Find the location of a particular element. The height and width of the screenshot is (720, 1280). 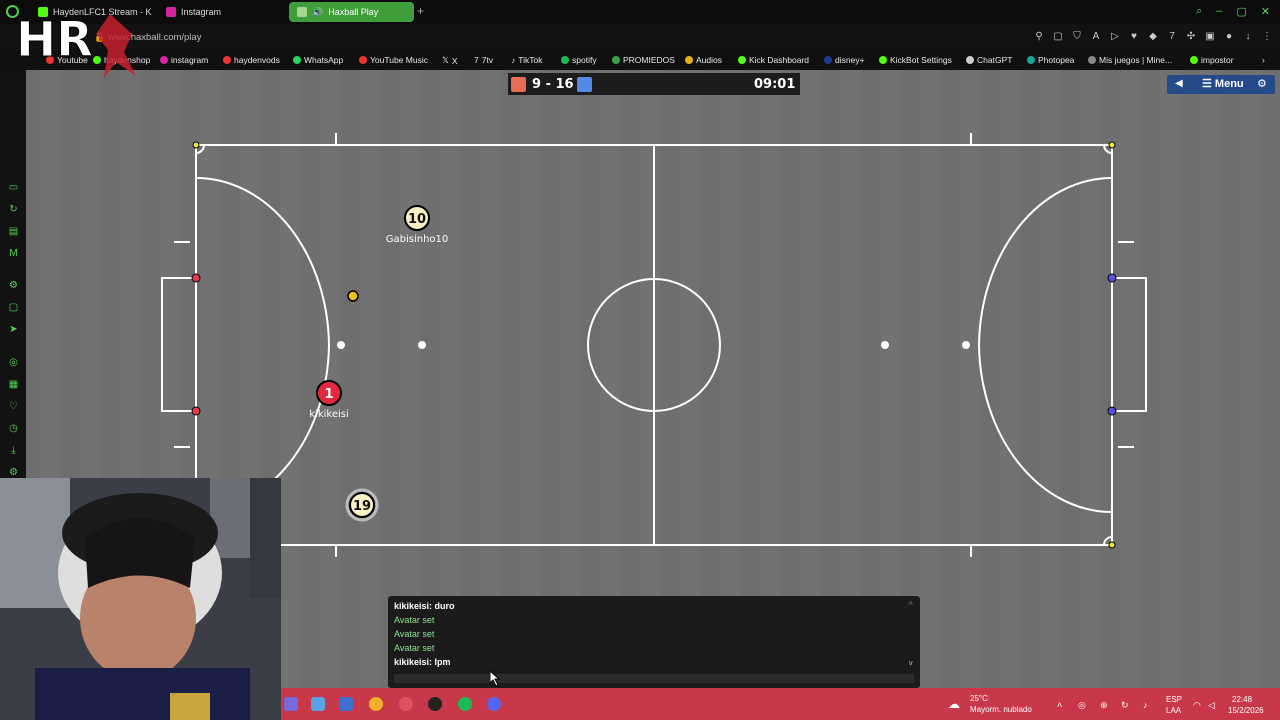

tray-icon: ⊕ is located at coordinates (1104, 705).